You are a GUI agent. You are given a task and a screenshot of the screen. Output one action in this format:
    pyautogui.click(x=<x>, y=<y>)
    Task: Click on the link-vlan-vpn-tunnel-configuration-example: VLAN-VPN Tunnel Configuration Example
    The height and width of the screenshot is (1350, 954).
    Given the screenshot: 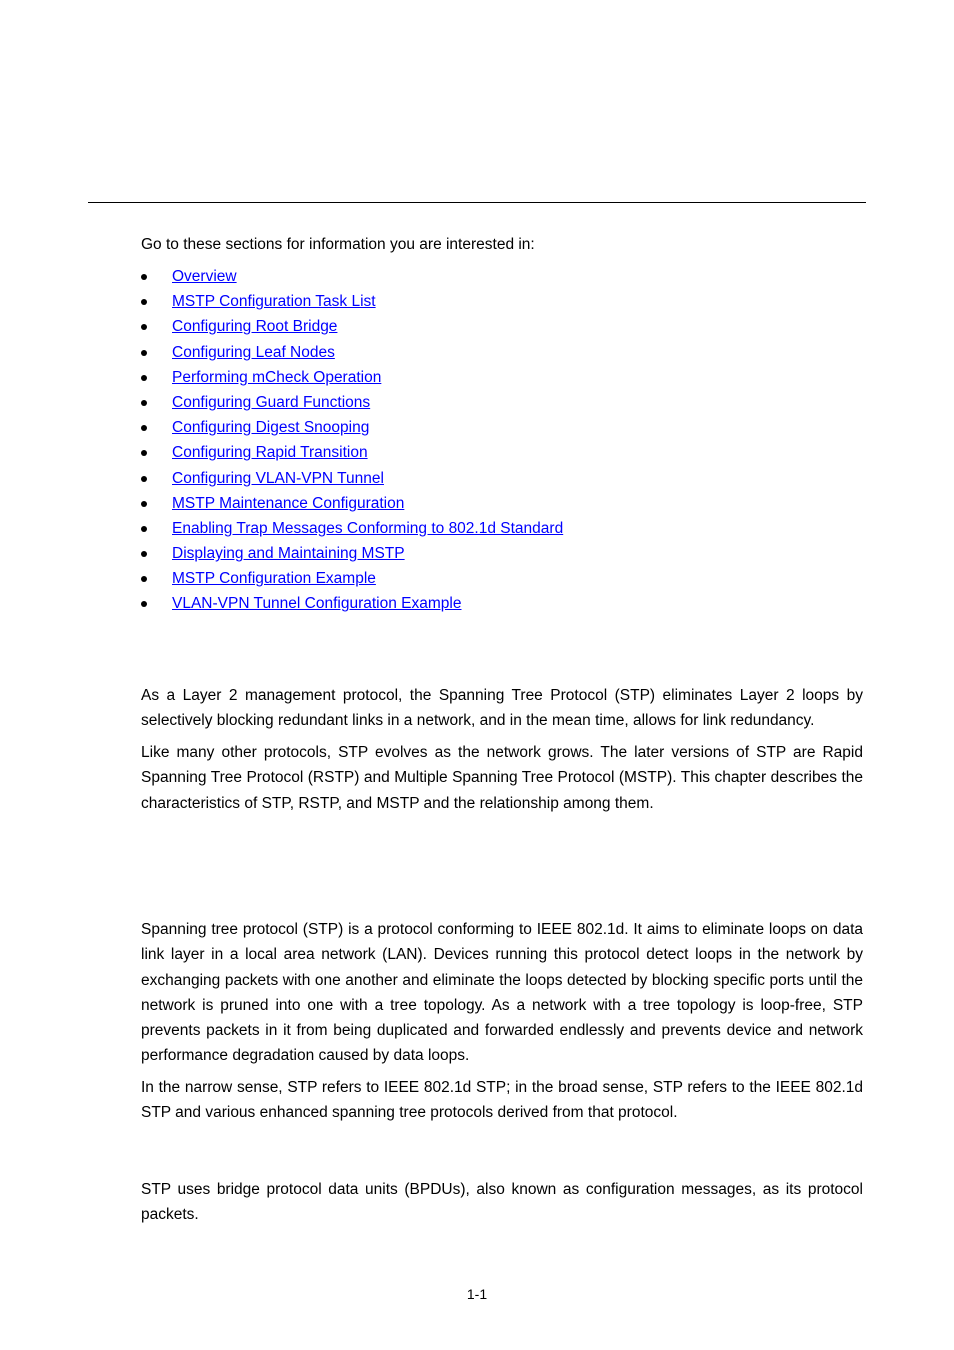 What is the action you would take?
    pyautogui.click(x=316, y=603)
    